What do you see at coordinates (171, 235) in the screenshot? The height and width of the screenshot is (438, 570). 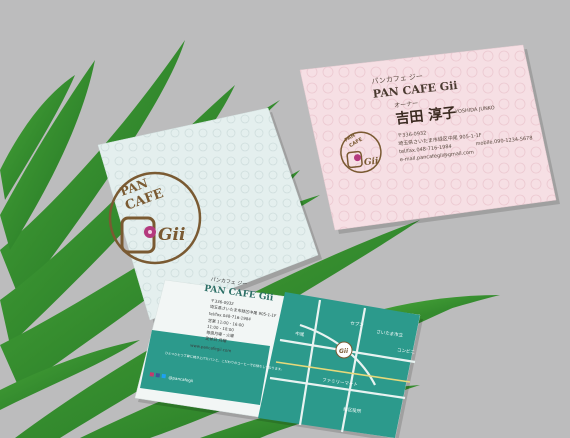 I see `logo-line3: Gii` at bounding box center [171, 235].